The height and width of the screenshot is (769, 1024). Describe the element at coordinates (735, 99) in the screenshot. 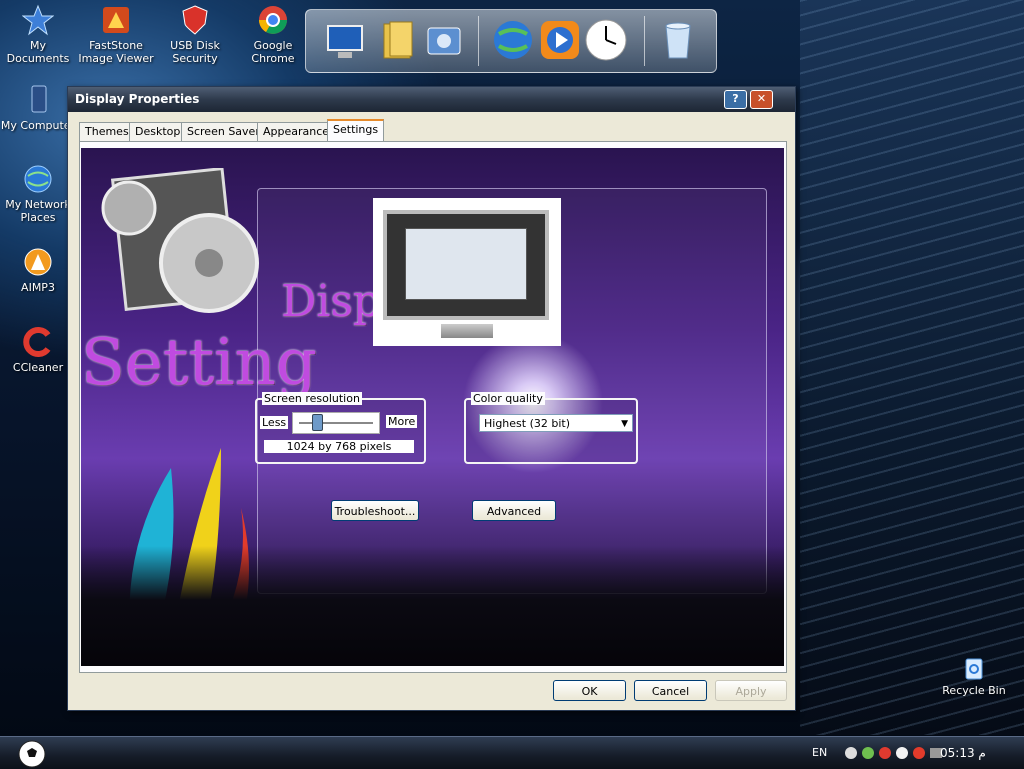

I see `help-button: ?` at that location.